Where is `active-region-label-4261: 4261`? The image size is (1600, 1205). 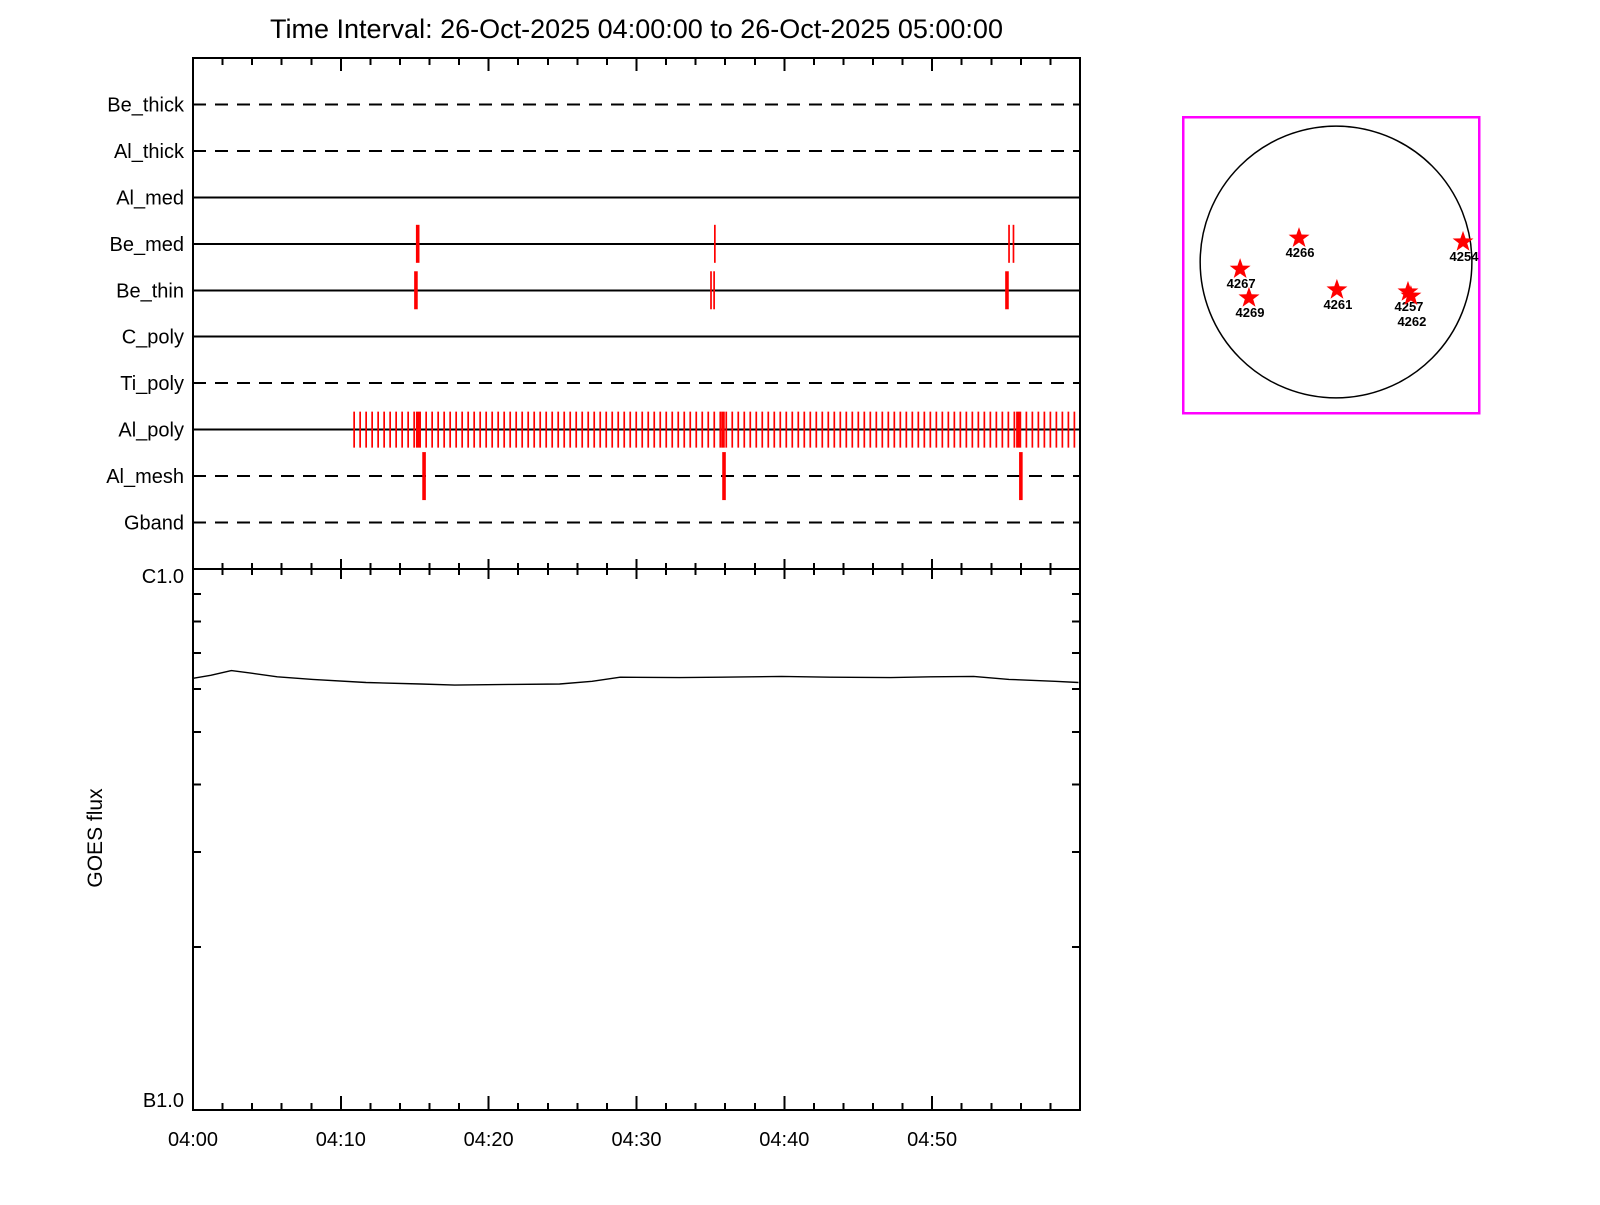
active-region-label-4261: 4261 is located at coordinates (1337, 304).